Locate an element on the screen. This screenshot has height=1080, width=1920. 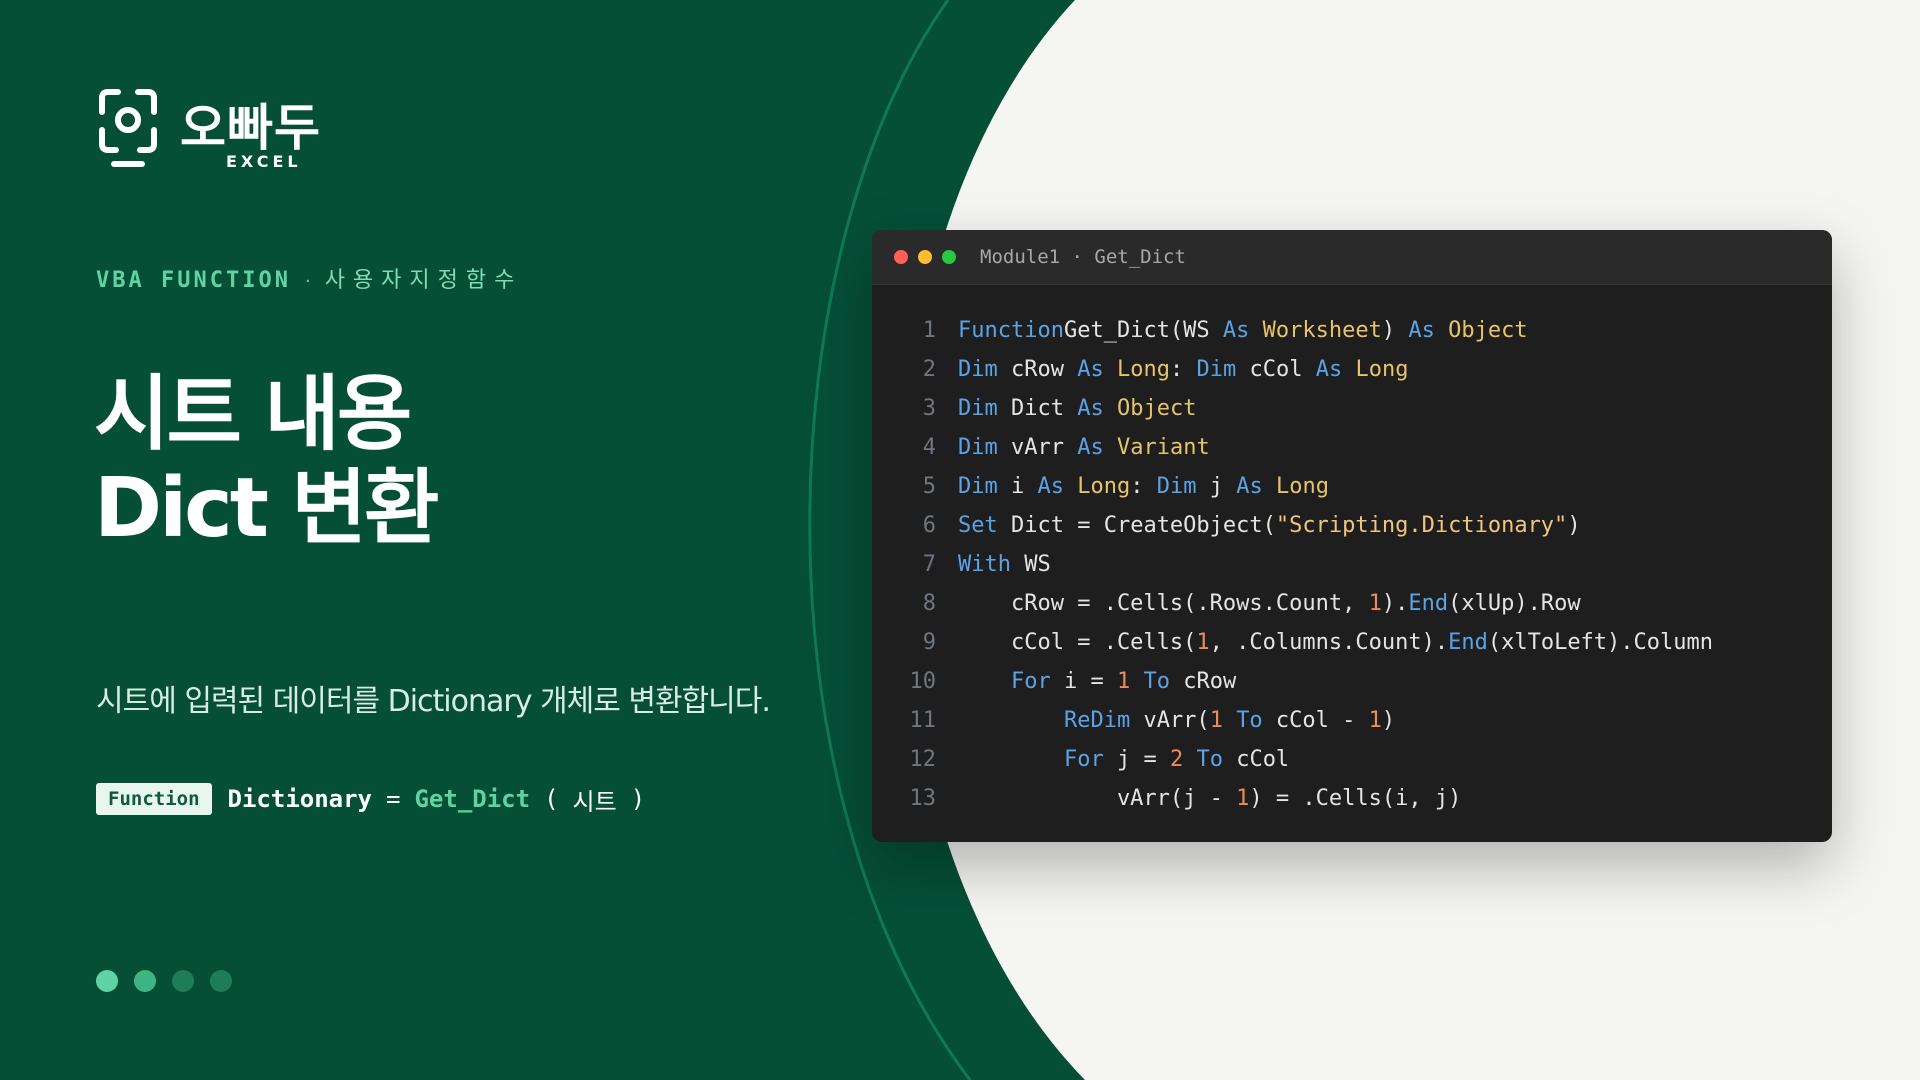
code-token: cRow is located at coordinates (1203, 681).